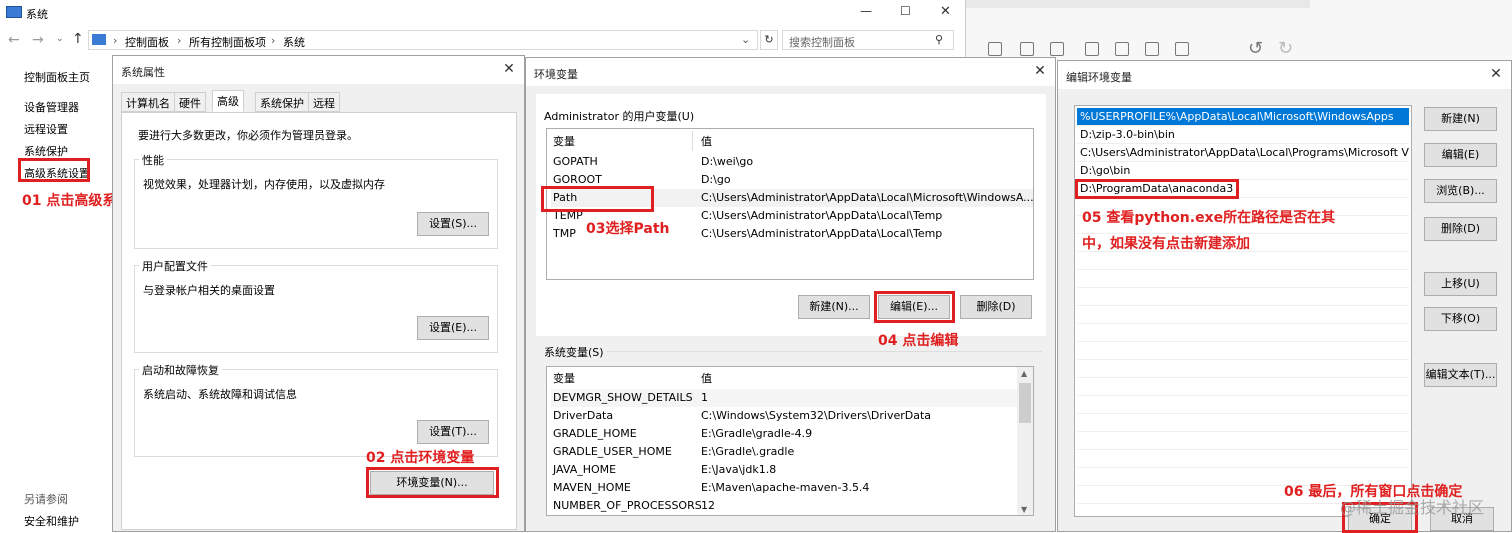  I want to click on minimize-button: —, so click(866, 11).